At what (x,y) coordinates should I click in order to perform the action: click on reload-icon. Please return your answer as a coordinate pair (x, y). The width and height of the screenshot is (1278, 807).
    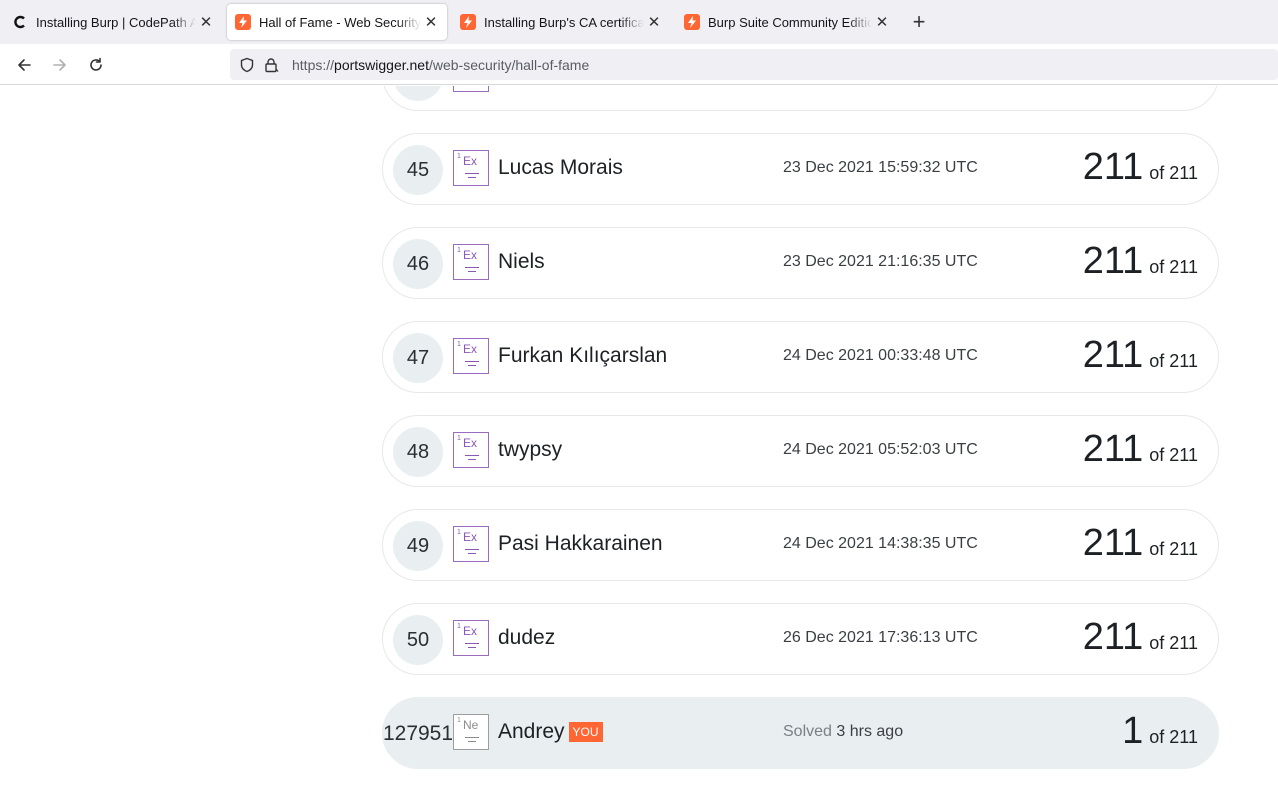
    Looking at the image, I should click on (96, 64).